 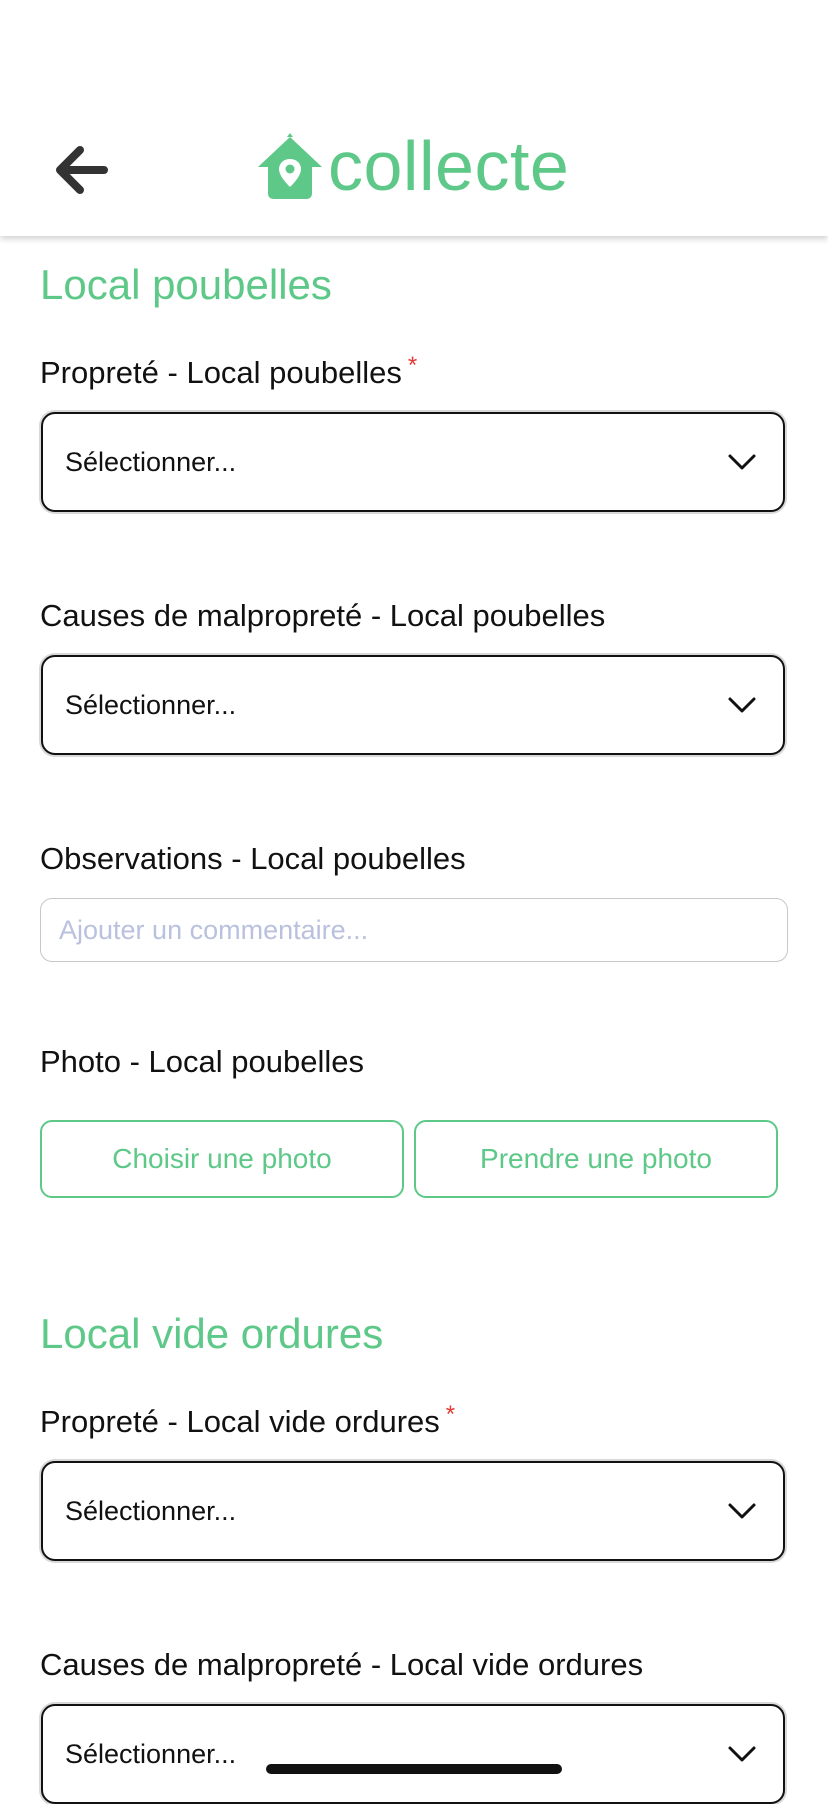 I want to click on back-button, so click(x=80, y=170).